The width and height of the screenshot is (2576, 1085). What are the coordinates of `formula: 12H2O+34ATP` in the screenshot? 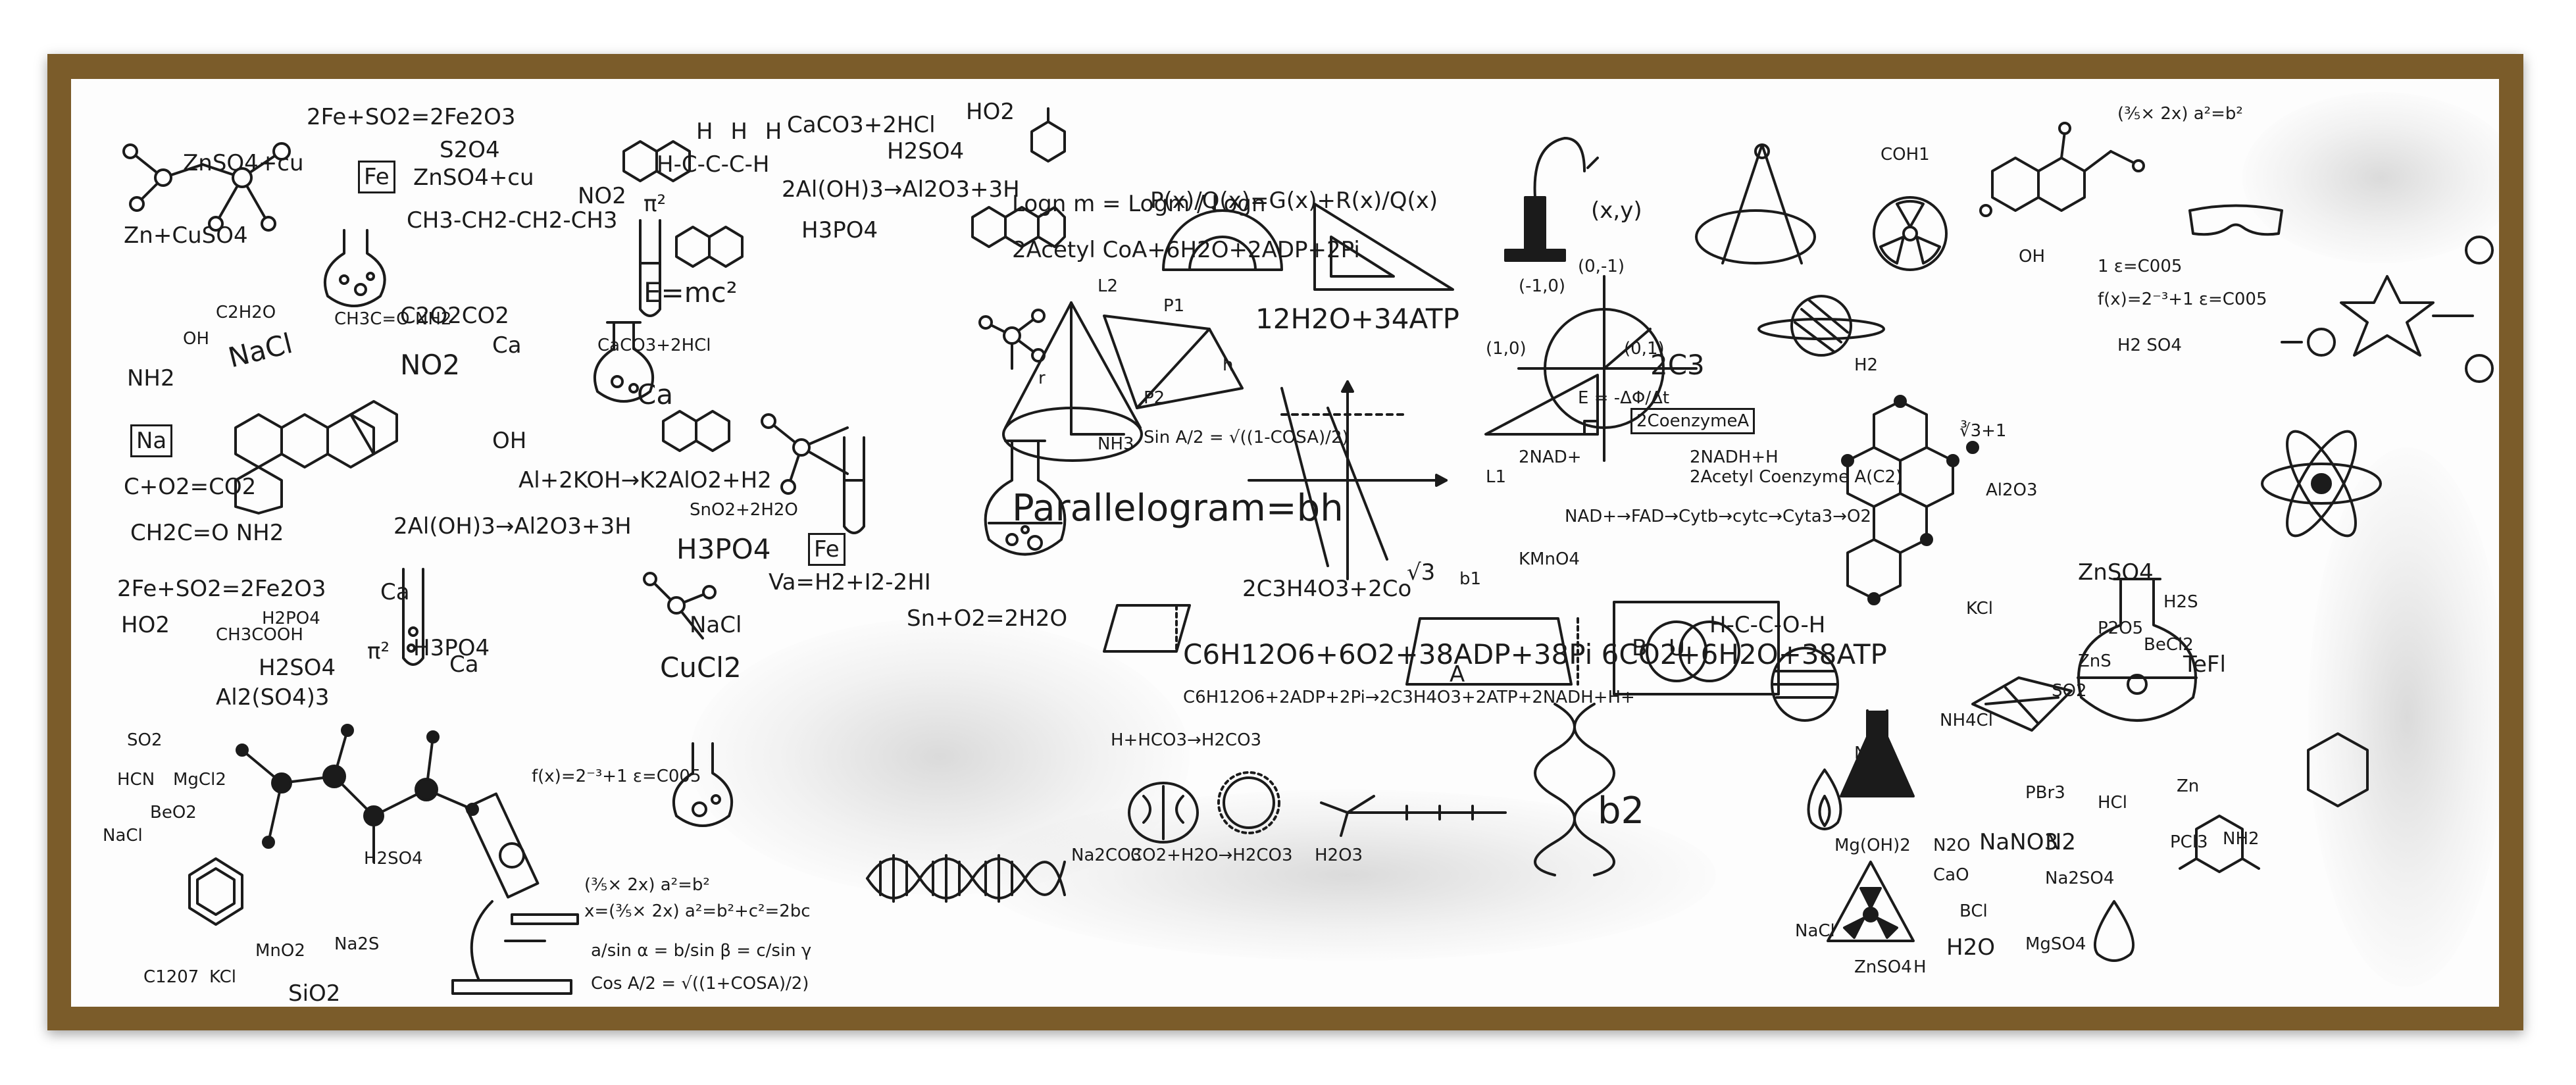 It's located at (1357, 319).